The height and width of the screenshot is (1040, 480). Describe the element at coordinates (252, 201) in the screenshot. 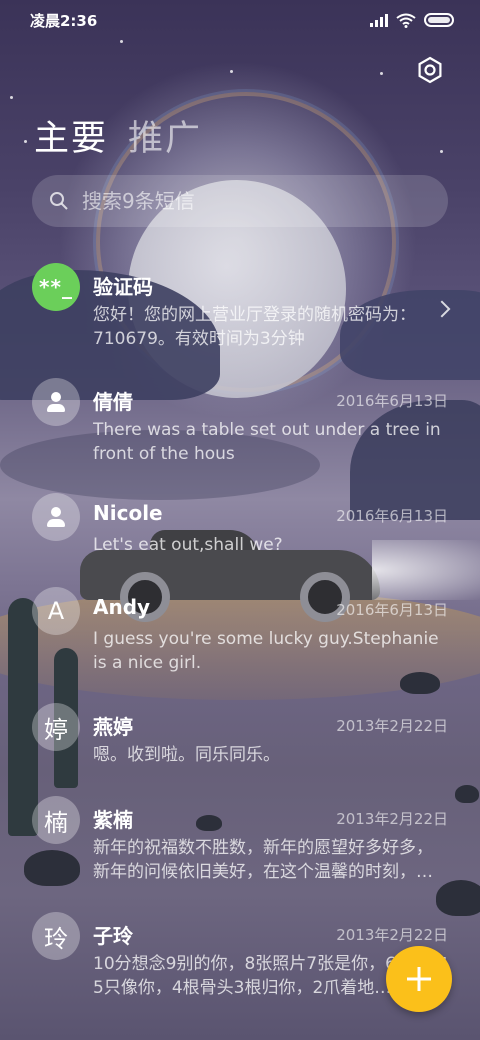

I see `search-input` at that location.